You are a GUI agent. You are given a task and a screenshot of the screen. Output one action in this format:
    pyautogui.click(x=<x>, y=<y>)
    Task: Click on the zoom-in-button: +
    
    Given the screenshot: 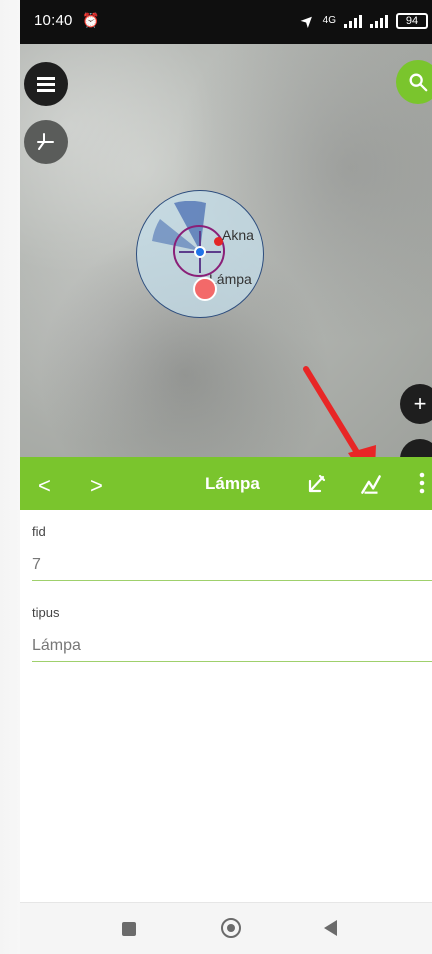 What is the action you would take?
    pyautogui.click(x=416, y=404)
    